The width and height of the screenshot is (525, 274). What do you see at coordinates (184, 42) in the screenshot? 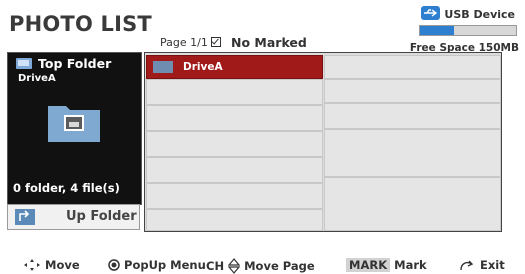
I see `page-label: Page 1/1` at bounding box center [184, 42].